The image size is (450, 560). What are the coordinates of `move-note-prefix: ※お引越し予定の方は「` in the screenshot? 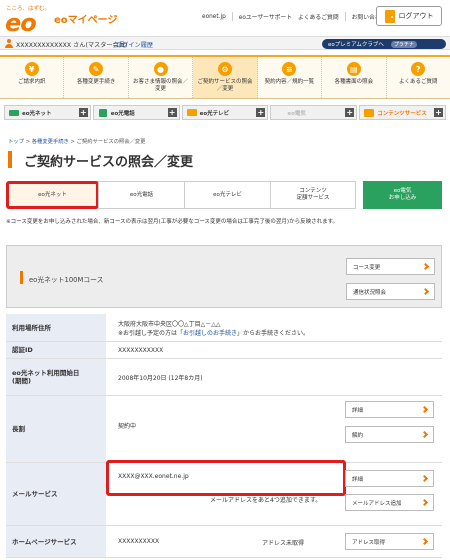 It's located at (151, 333).